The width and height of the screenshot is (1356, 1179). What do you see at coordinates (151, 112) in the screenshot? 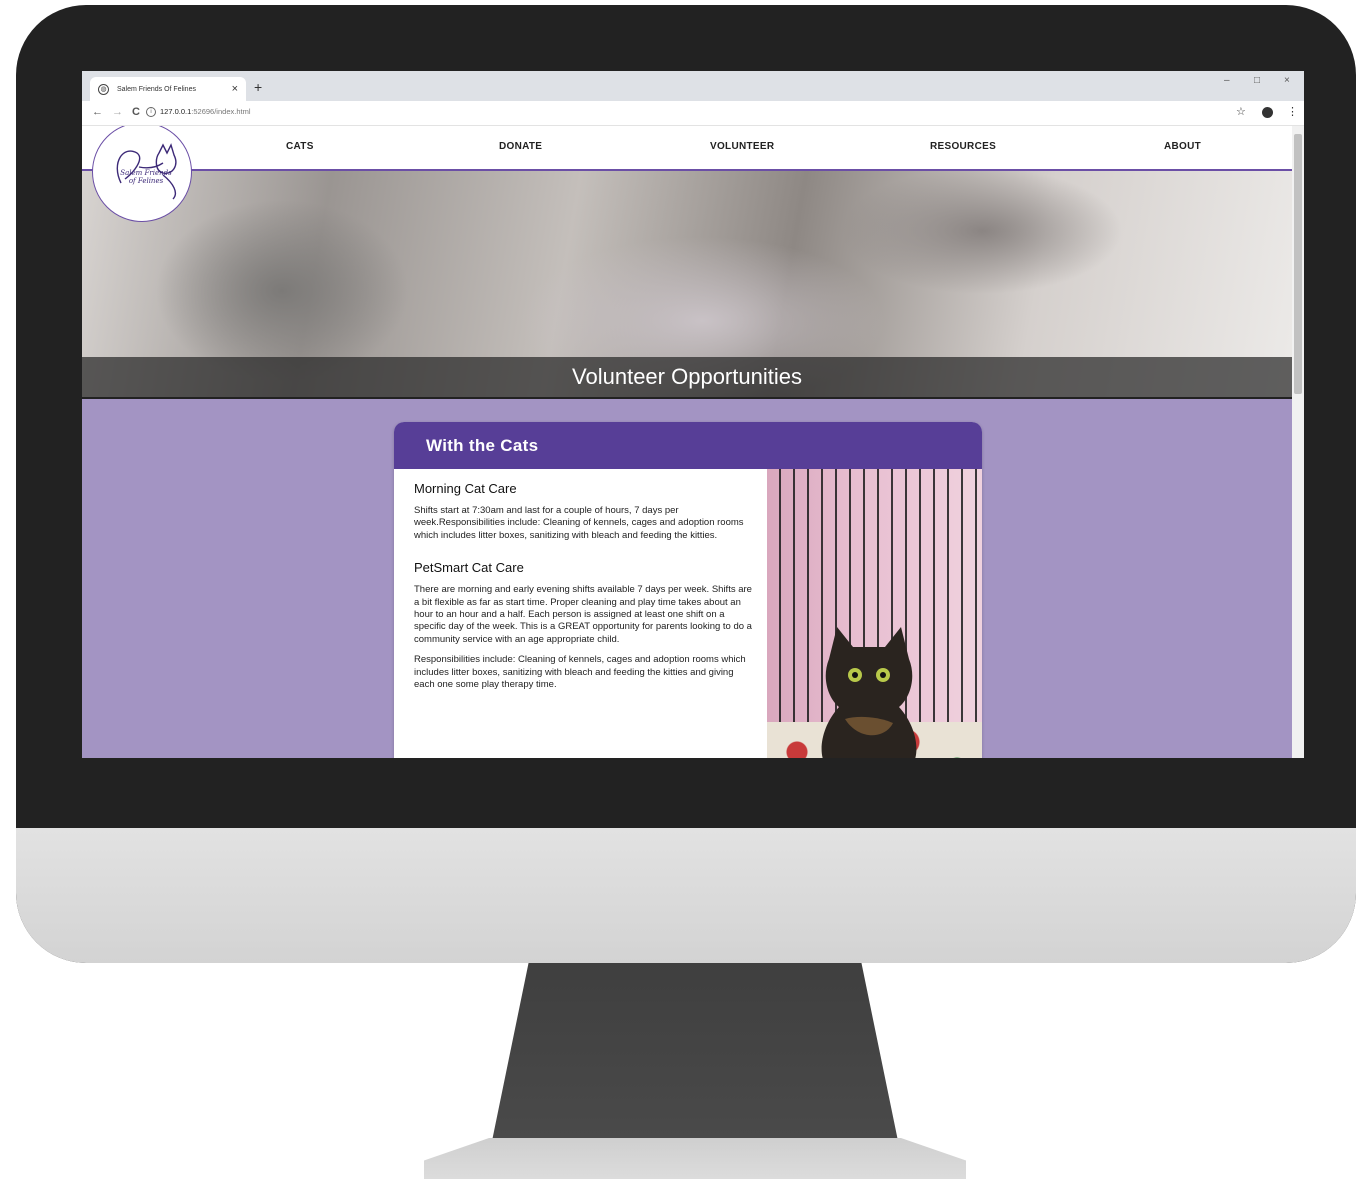
I see `info-icon: i` at bounding box center [151, 112].